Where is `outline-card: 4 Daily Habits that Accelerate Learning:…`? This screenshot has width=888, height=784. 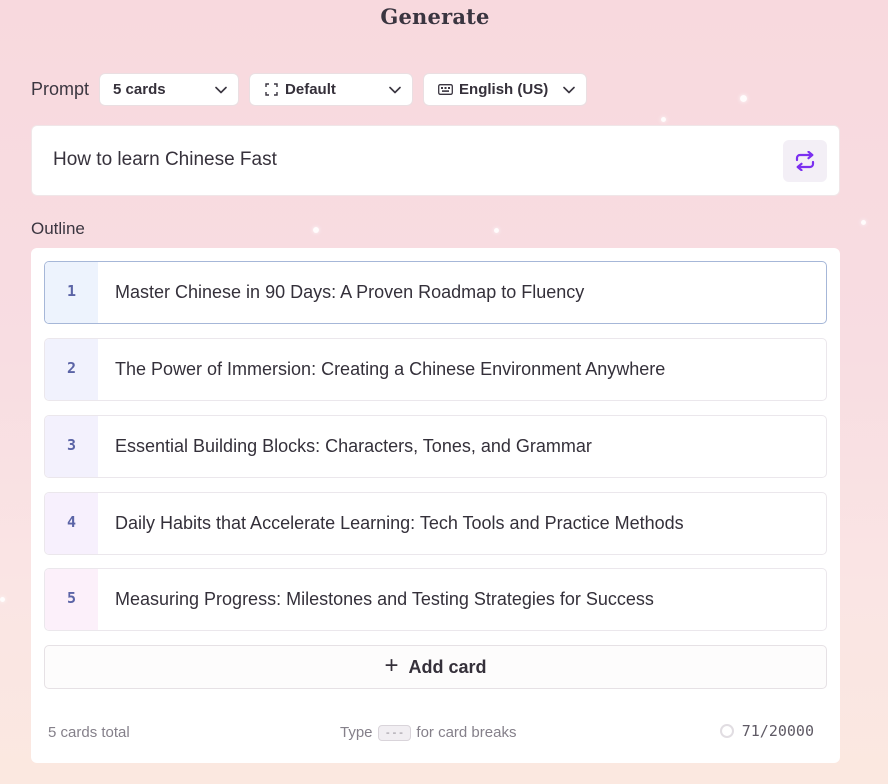
outline-card: 4 Daily Habits that Accelerate Learning:… is located at coordinates (435, 523).